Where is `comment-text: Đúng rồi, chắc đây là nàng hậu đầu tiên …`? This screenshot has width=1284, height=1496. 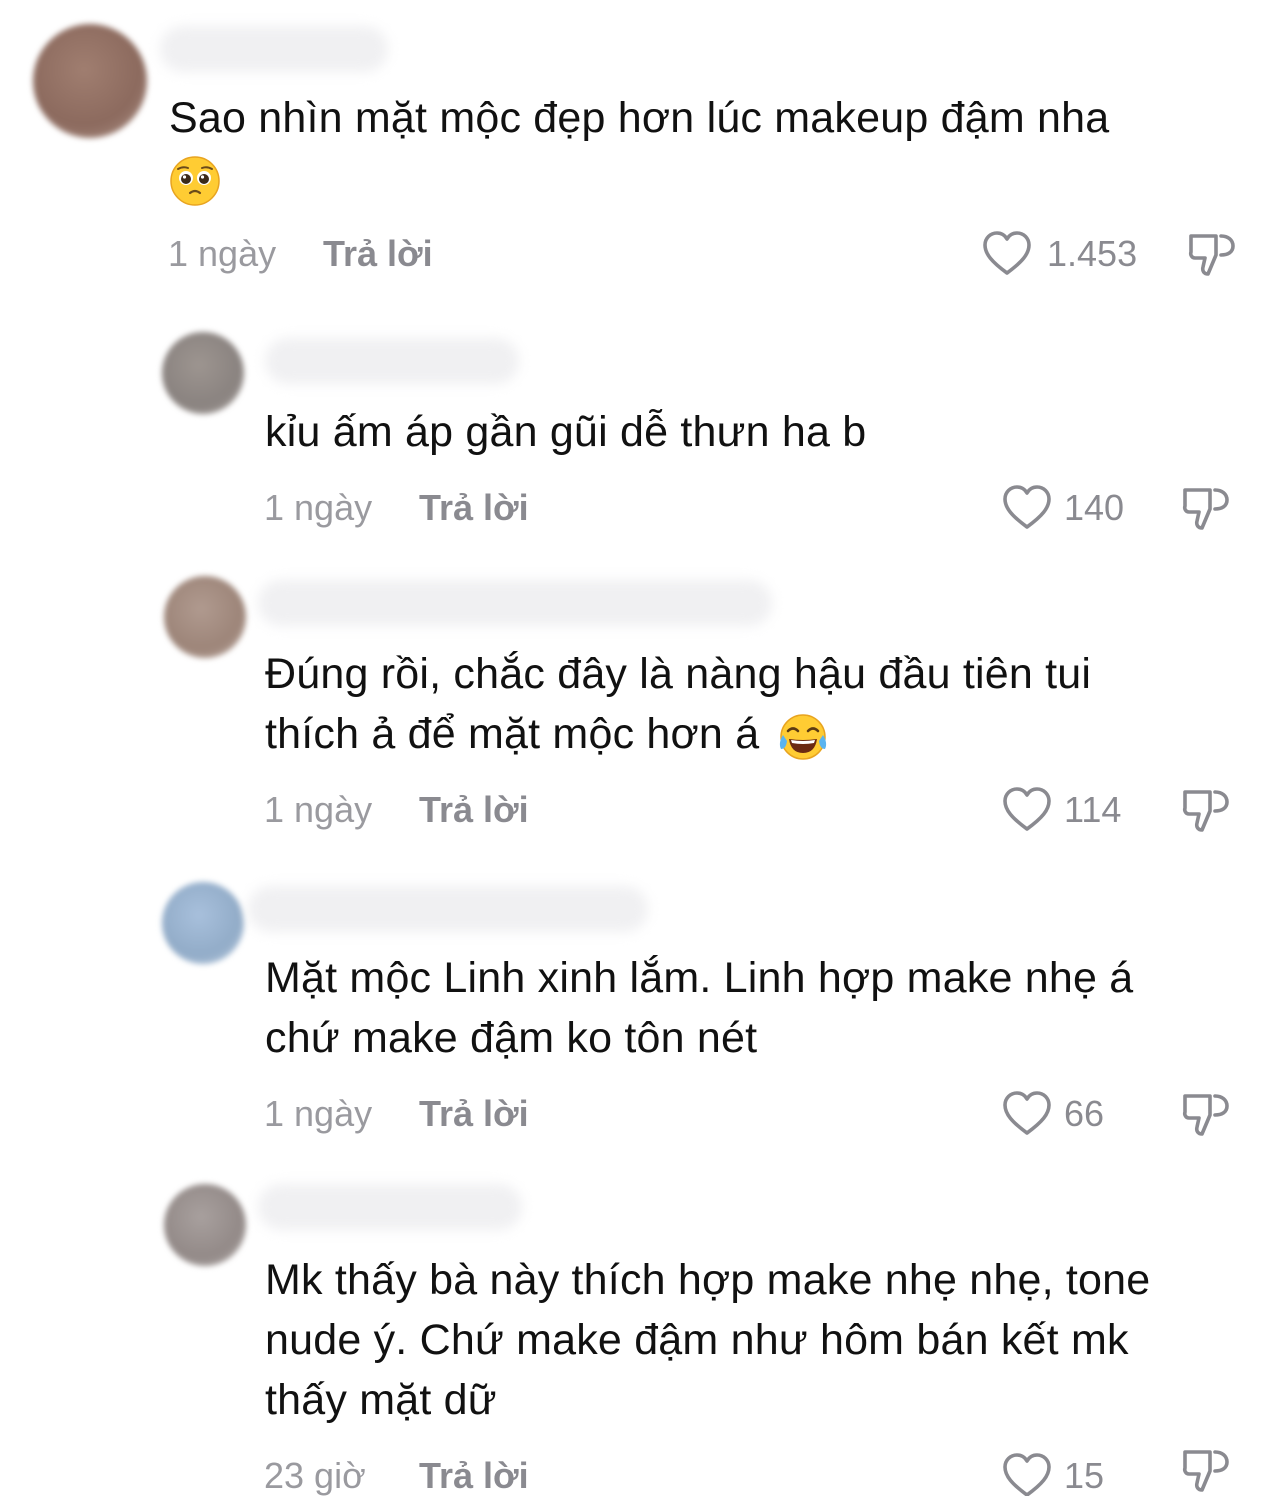 comment-text: Đúng rồi, chắc đây là nàng hậu đầu tiên … is located at coordinates (678, 674).